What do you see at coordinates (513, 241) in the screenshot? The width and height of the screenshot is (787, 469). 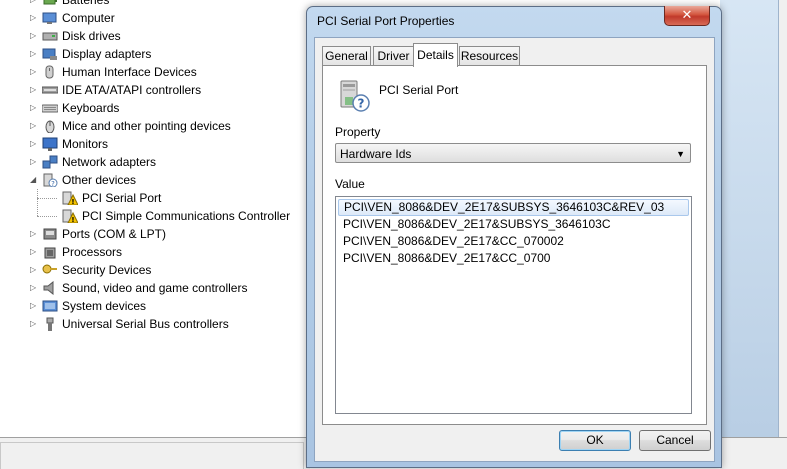 I see `value-list-item: PCI\VEN_8086&DEV_2E17&CC_070002` at bounding box center [513, 241].